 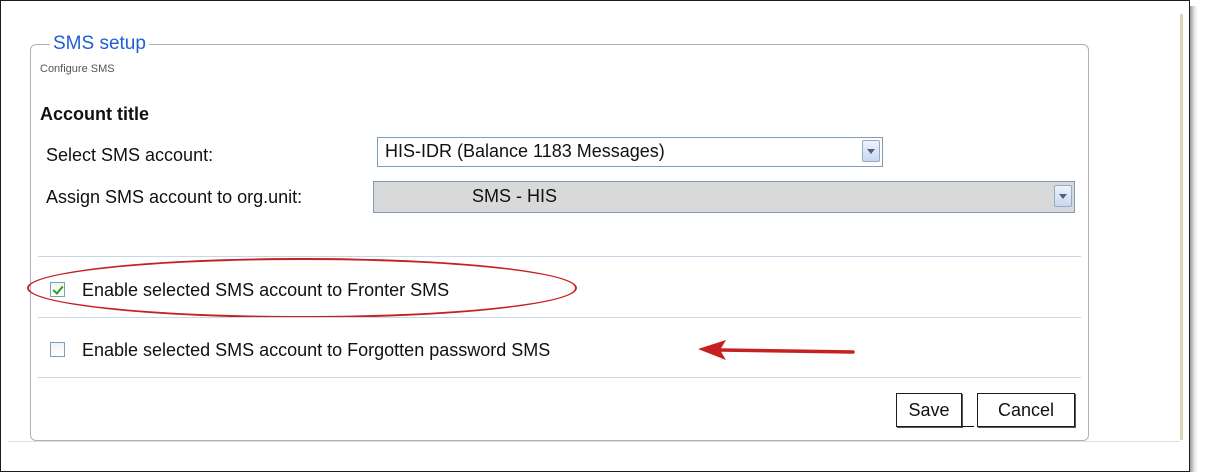 I want to click on cancel-button: Cancel, so click(x=1026, y=410).